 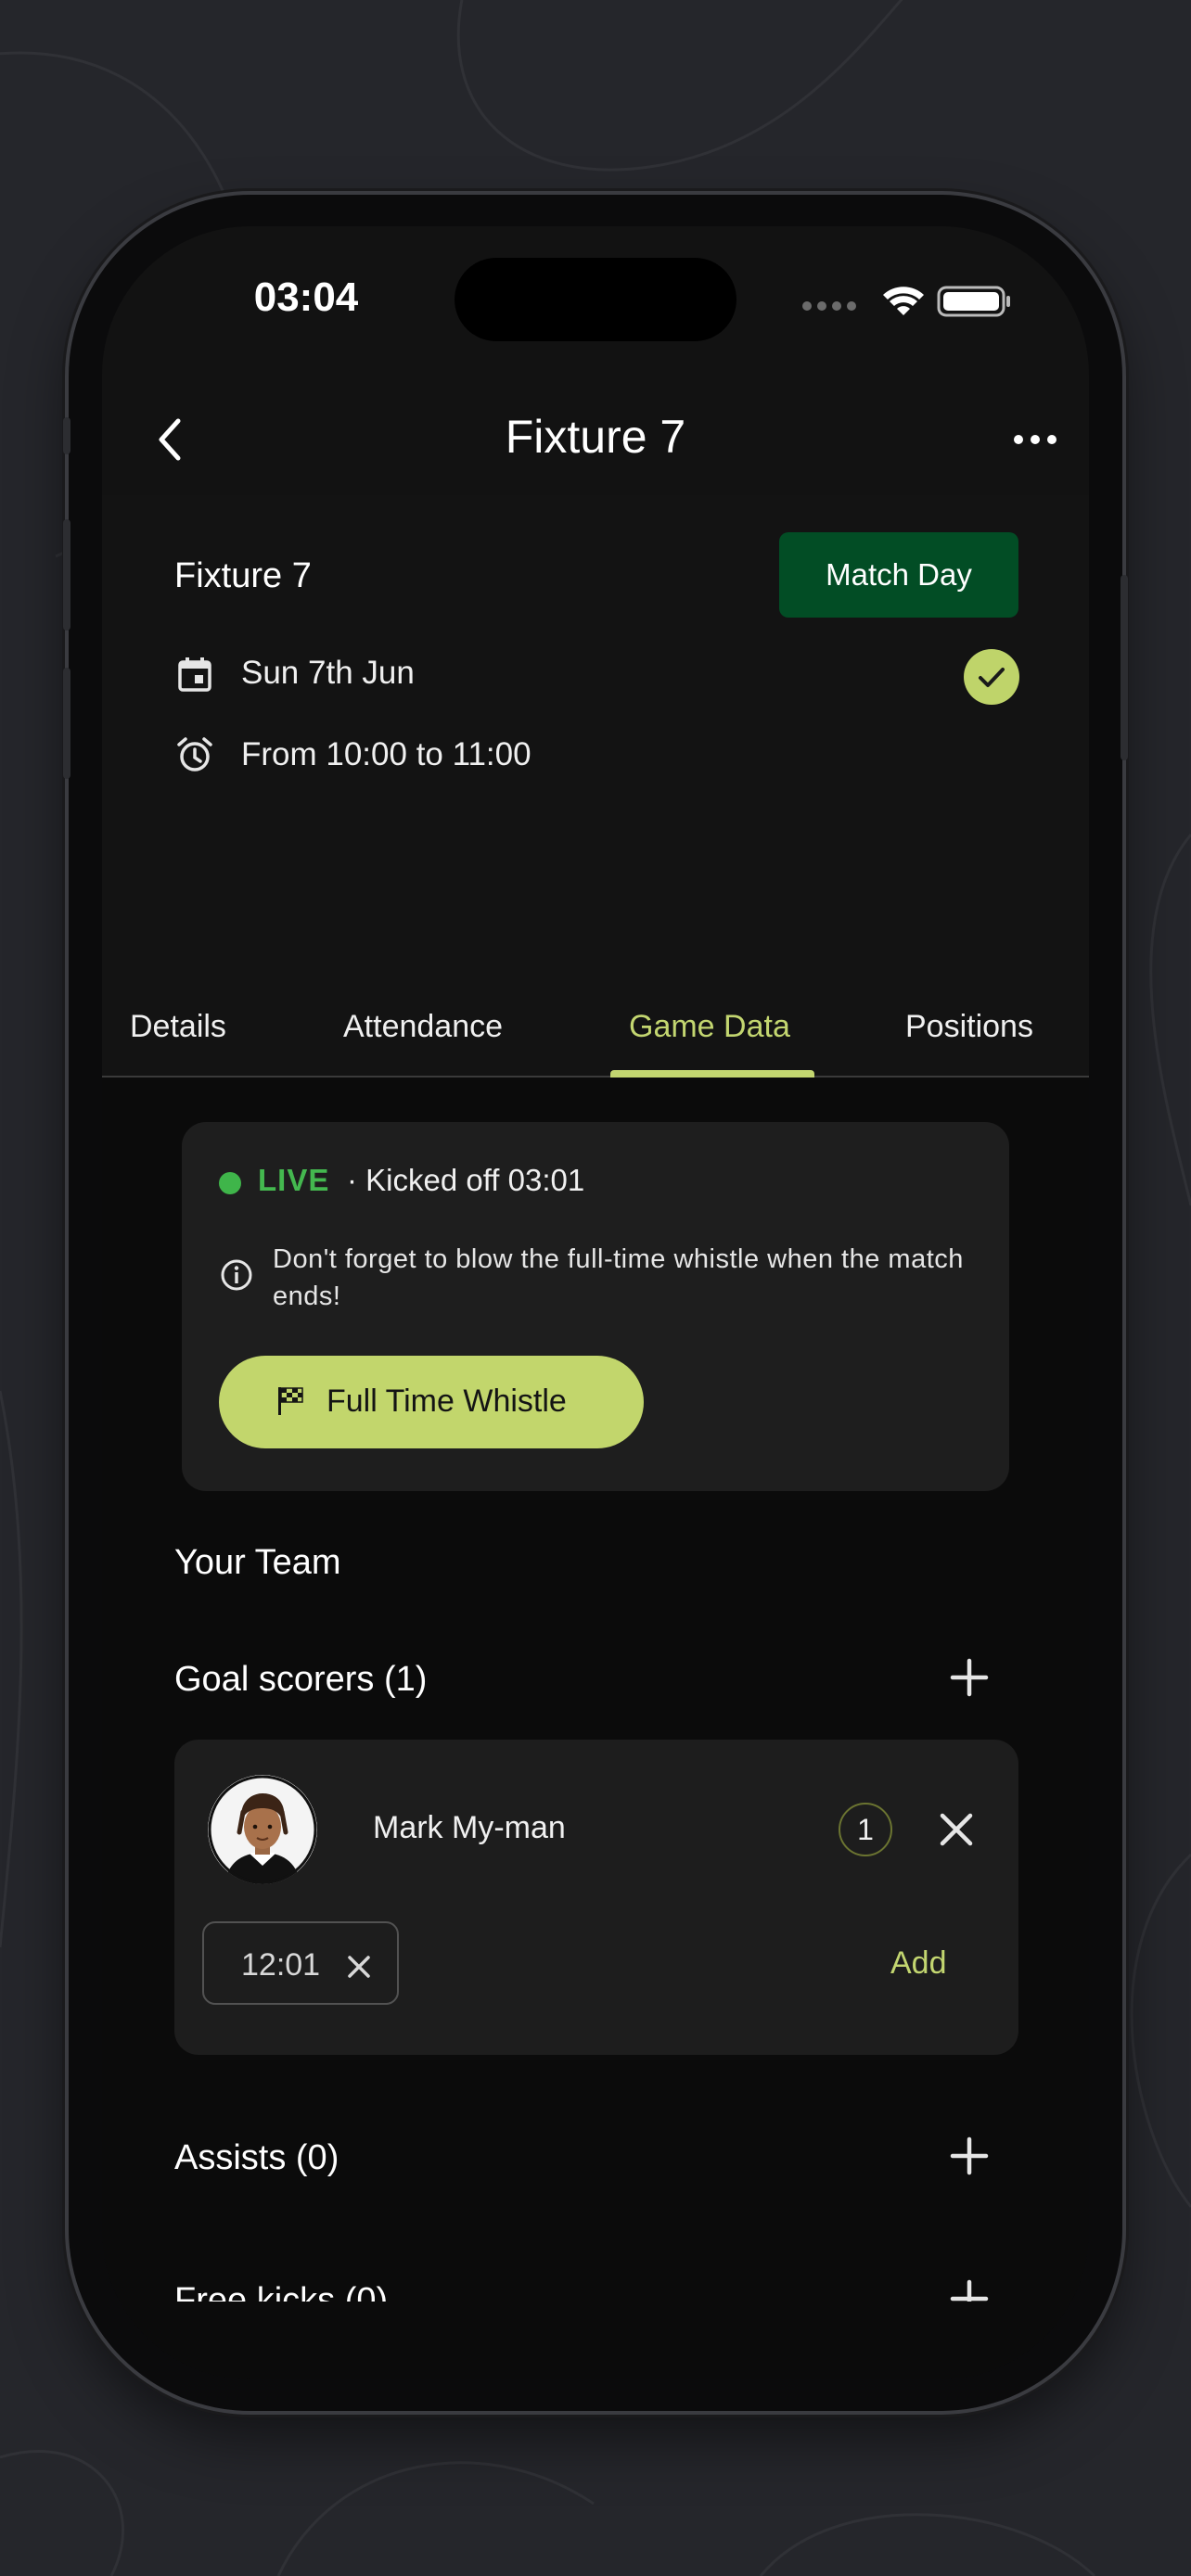 I want to click on full-time-whistle-button: Full Time Whistle, so click(x=431, y=1402).